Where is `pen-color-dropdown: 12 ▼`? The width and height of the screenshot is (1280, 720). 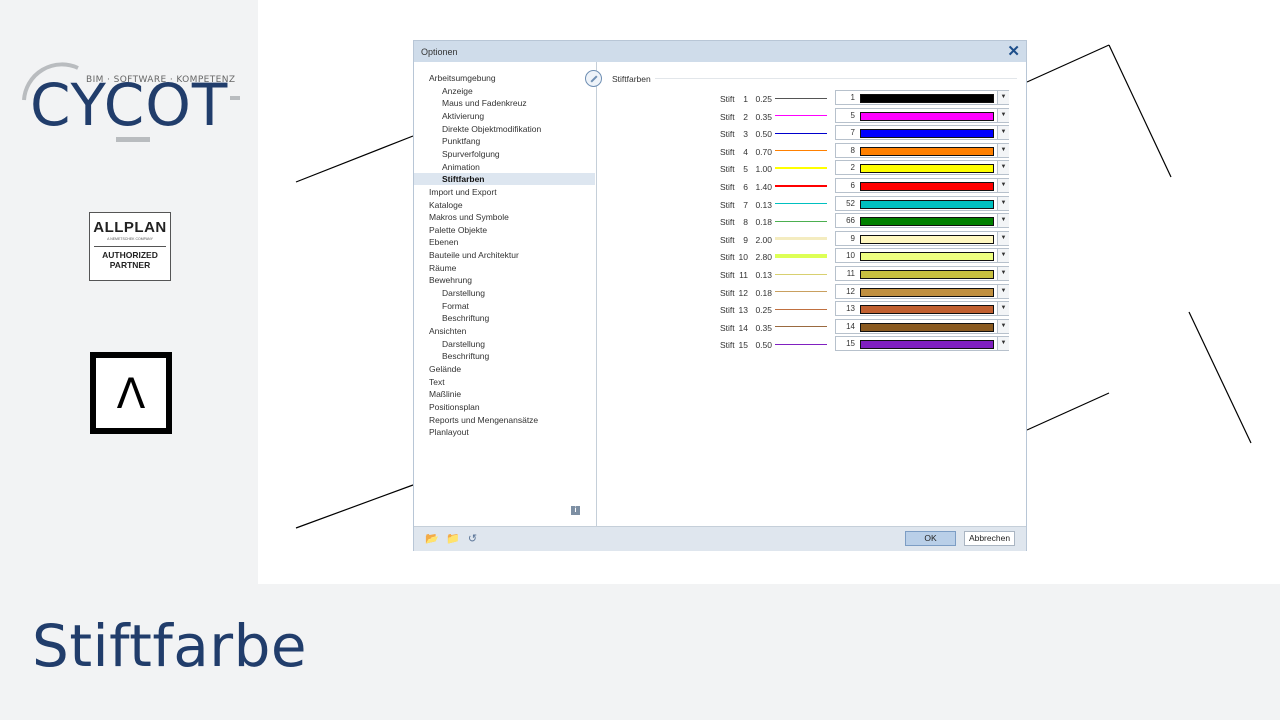 pen-color-dropdown: 12 ▼ is located at coordinates (922, 291).